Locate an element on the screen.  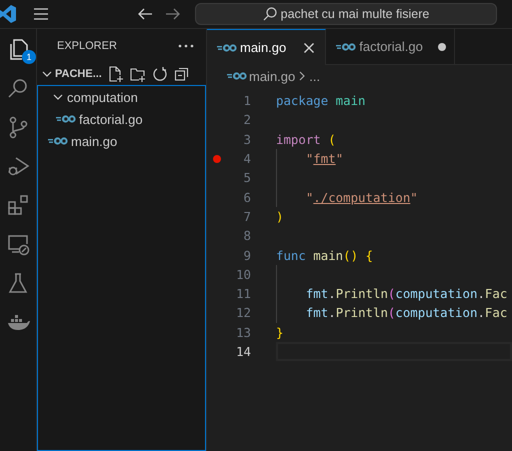
search-icon is located at coordinates (269, 14).